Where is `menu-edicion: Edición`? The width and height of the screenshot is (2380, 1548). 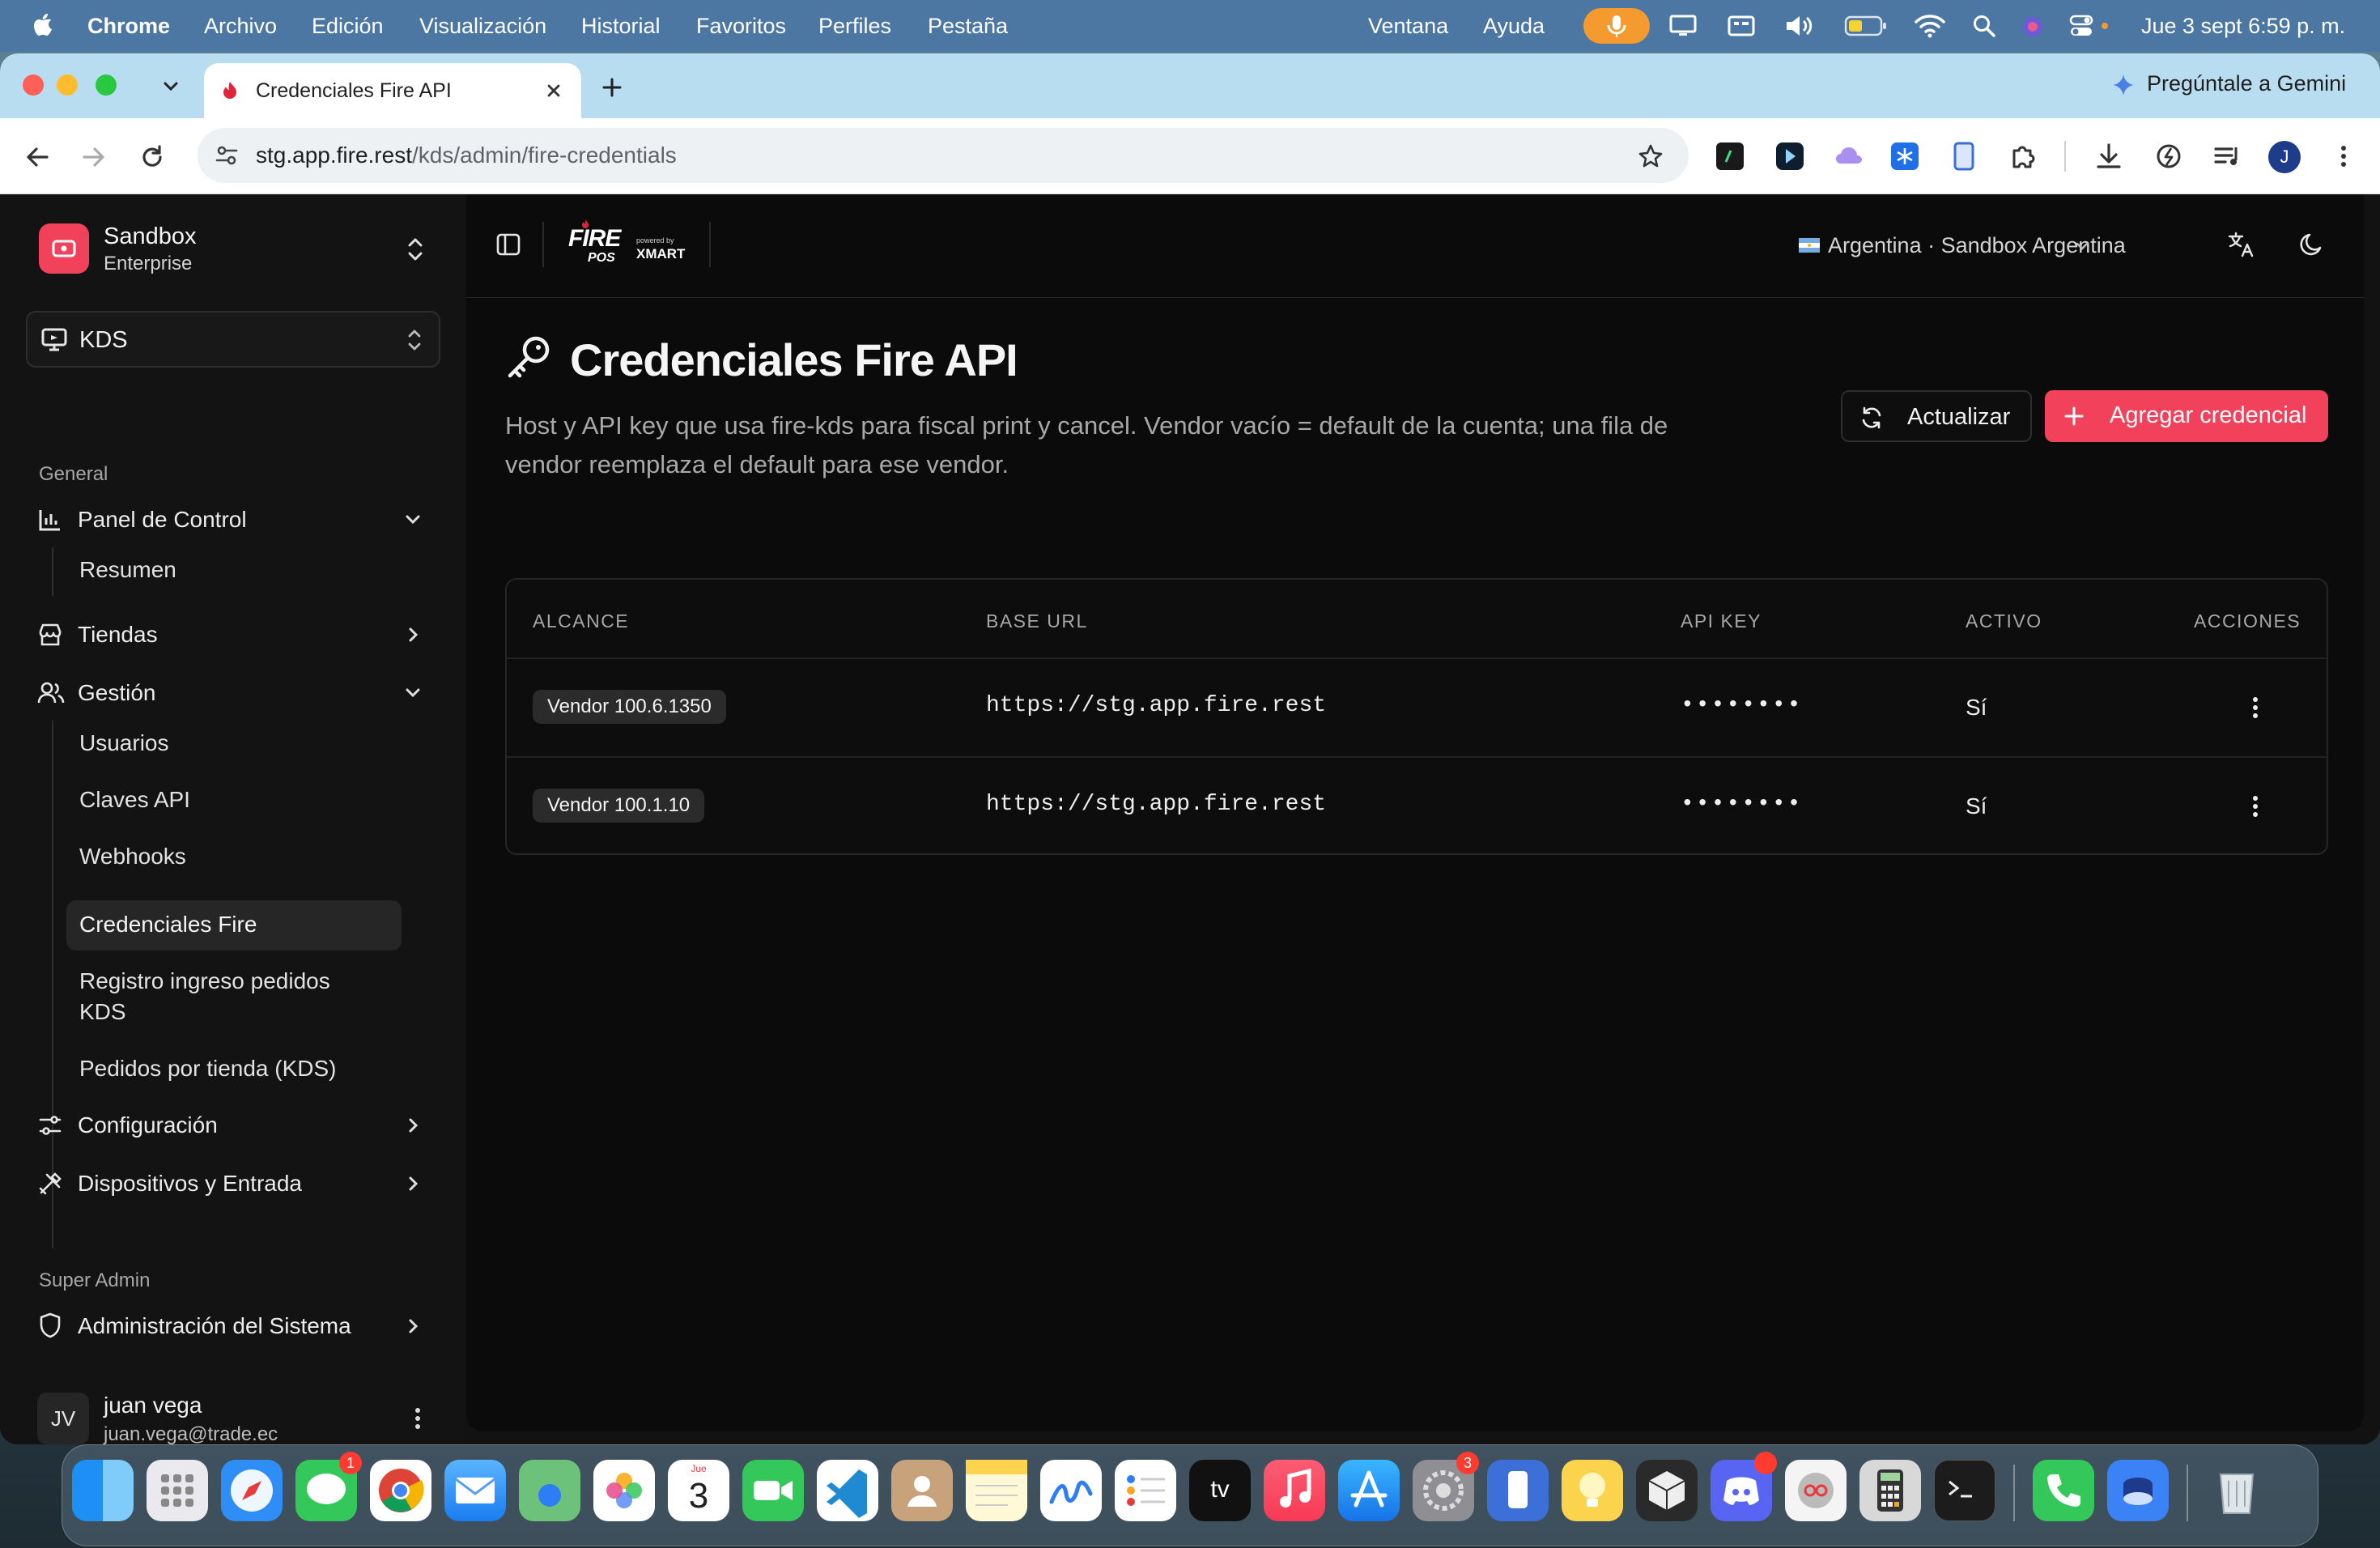
menu-edicion: Edición is located at coordinates (348, 26).